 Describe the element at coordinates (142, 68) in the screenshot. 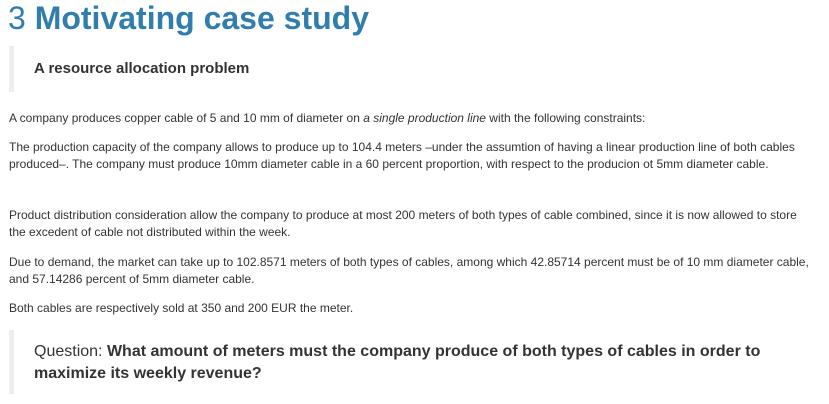

I see `callout-heading: A resource allocation problem` at that location.